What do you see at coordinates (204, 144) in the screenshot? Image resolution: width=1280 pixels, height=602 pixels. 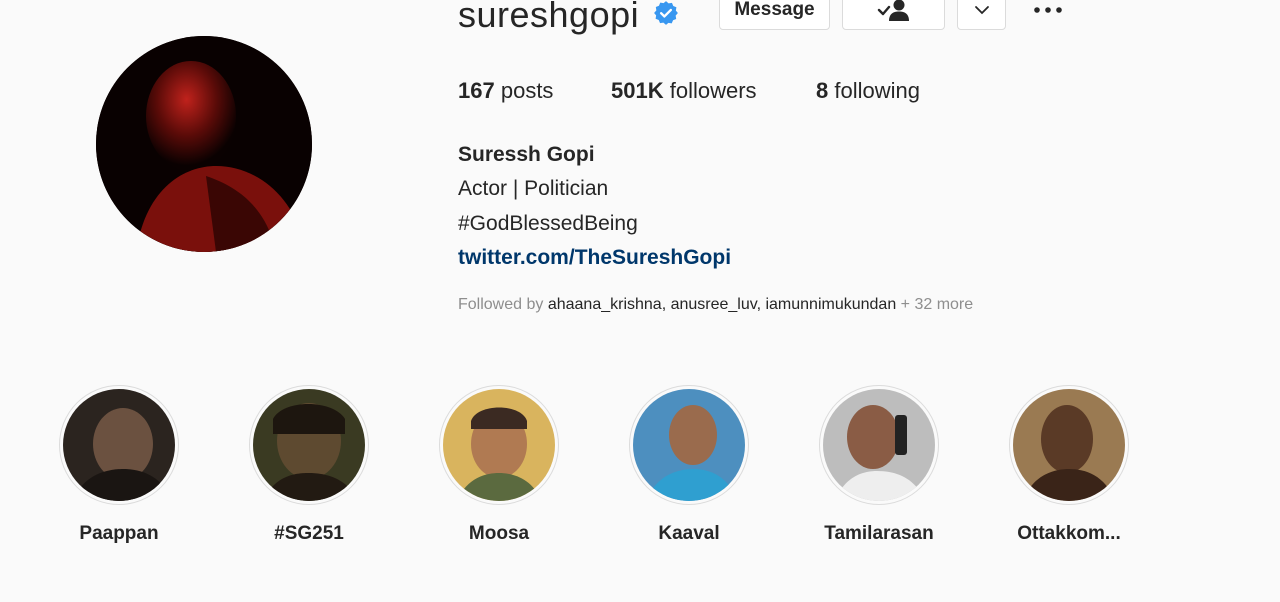 I see `profile-avatar` at bounding box center [204, 144].